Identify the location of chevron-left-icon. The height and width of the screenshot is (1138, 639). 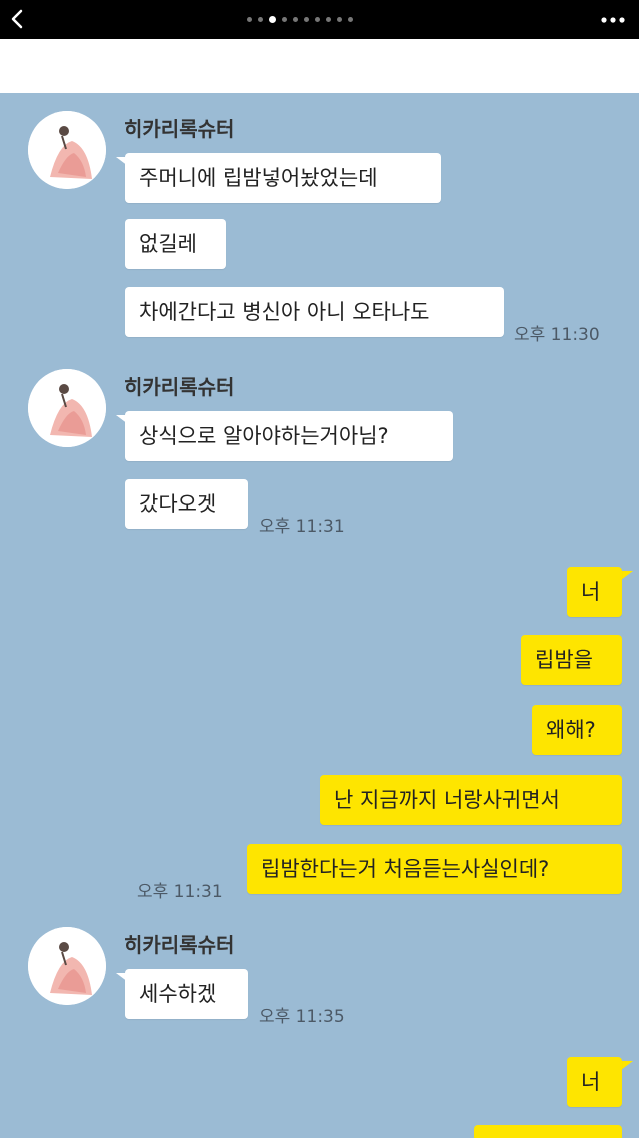
(18, 19).